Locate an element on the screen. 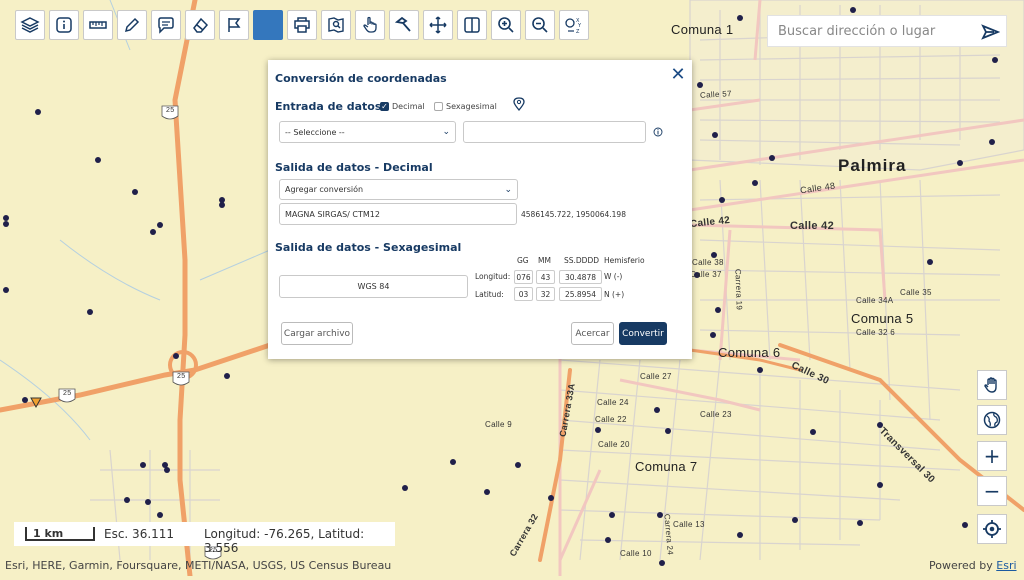 The image size is (1024, 580). zoom-in-icon is located at coordinates (506, 25).